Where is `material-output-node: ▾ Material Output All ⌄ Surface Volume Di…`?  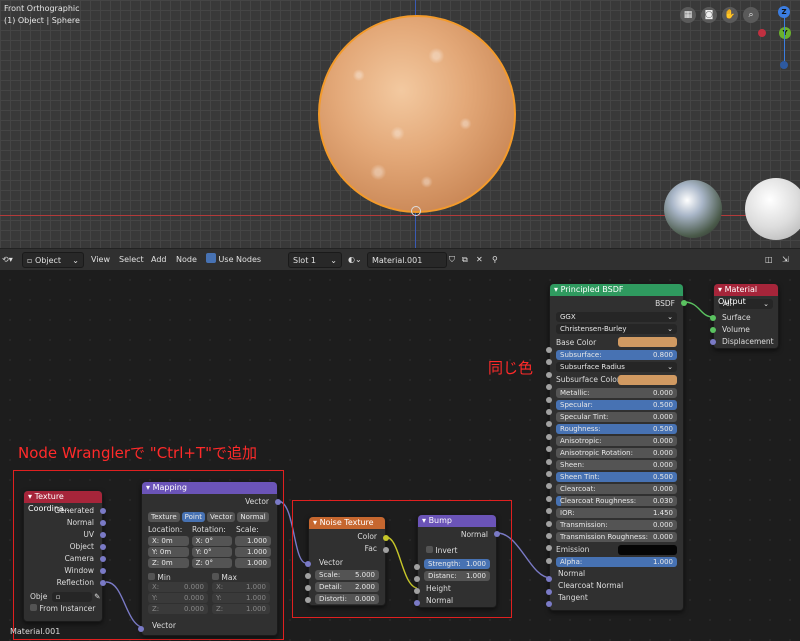
material-output-node: ▾ Material Output All ⌄ Surface Volume Di… is located at coordinates (746, 316).